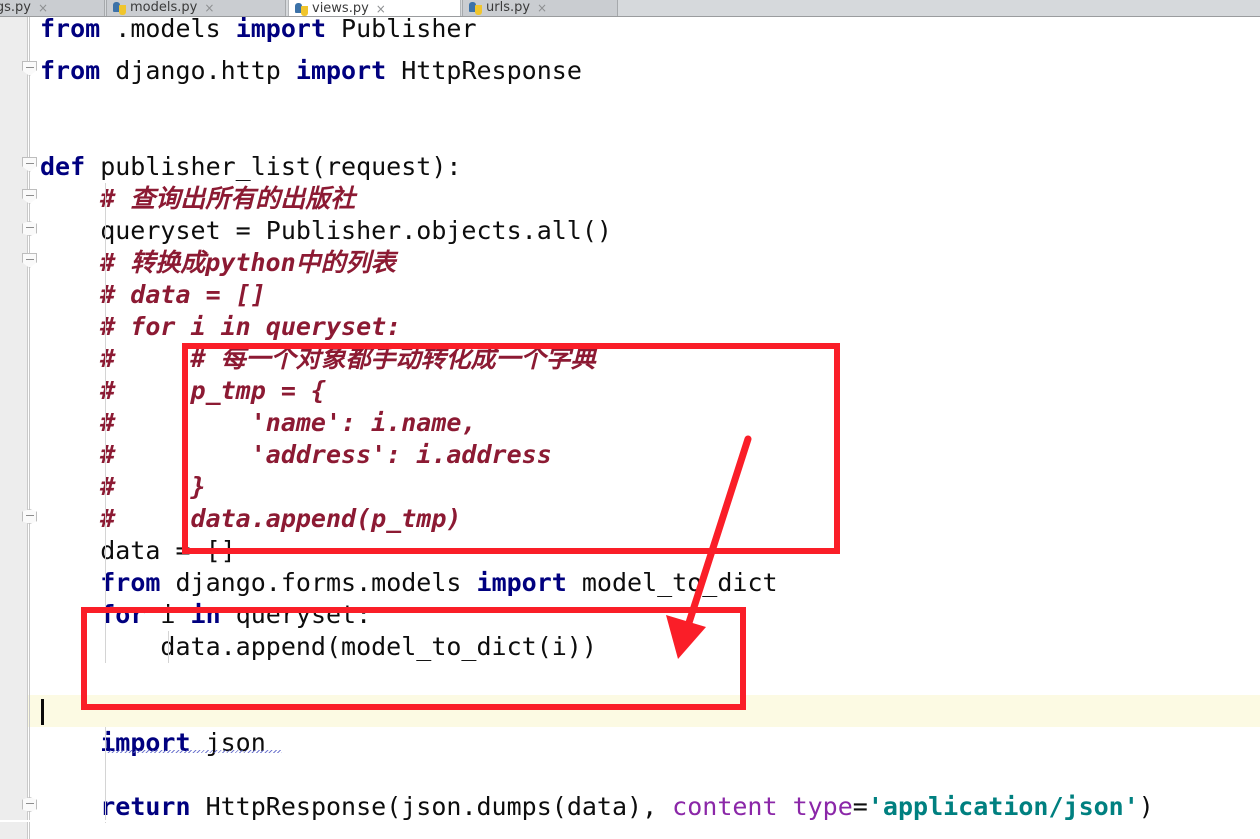 The height and width of the screenshot is (839, 1260). I want to click on code-line: queryset = Publisher.objects.all(), so click(326, 231).